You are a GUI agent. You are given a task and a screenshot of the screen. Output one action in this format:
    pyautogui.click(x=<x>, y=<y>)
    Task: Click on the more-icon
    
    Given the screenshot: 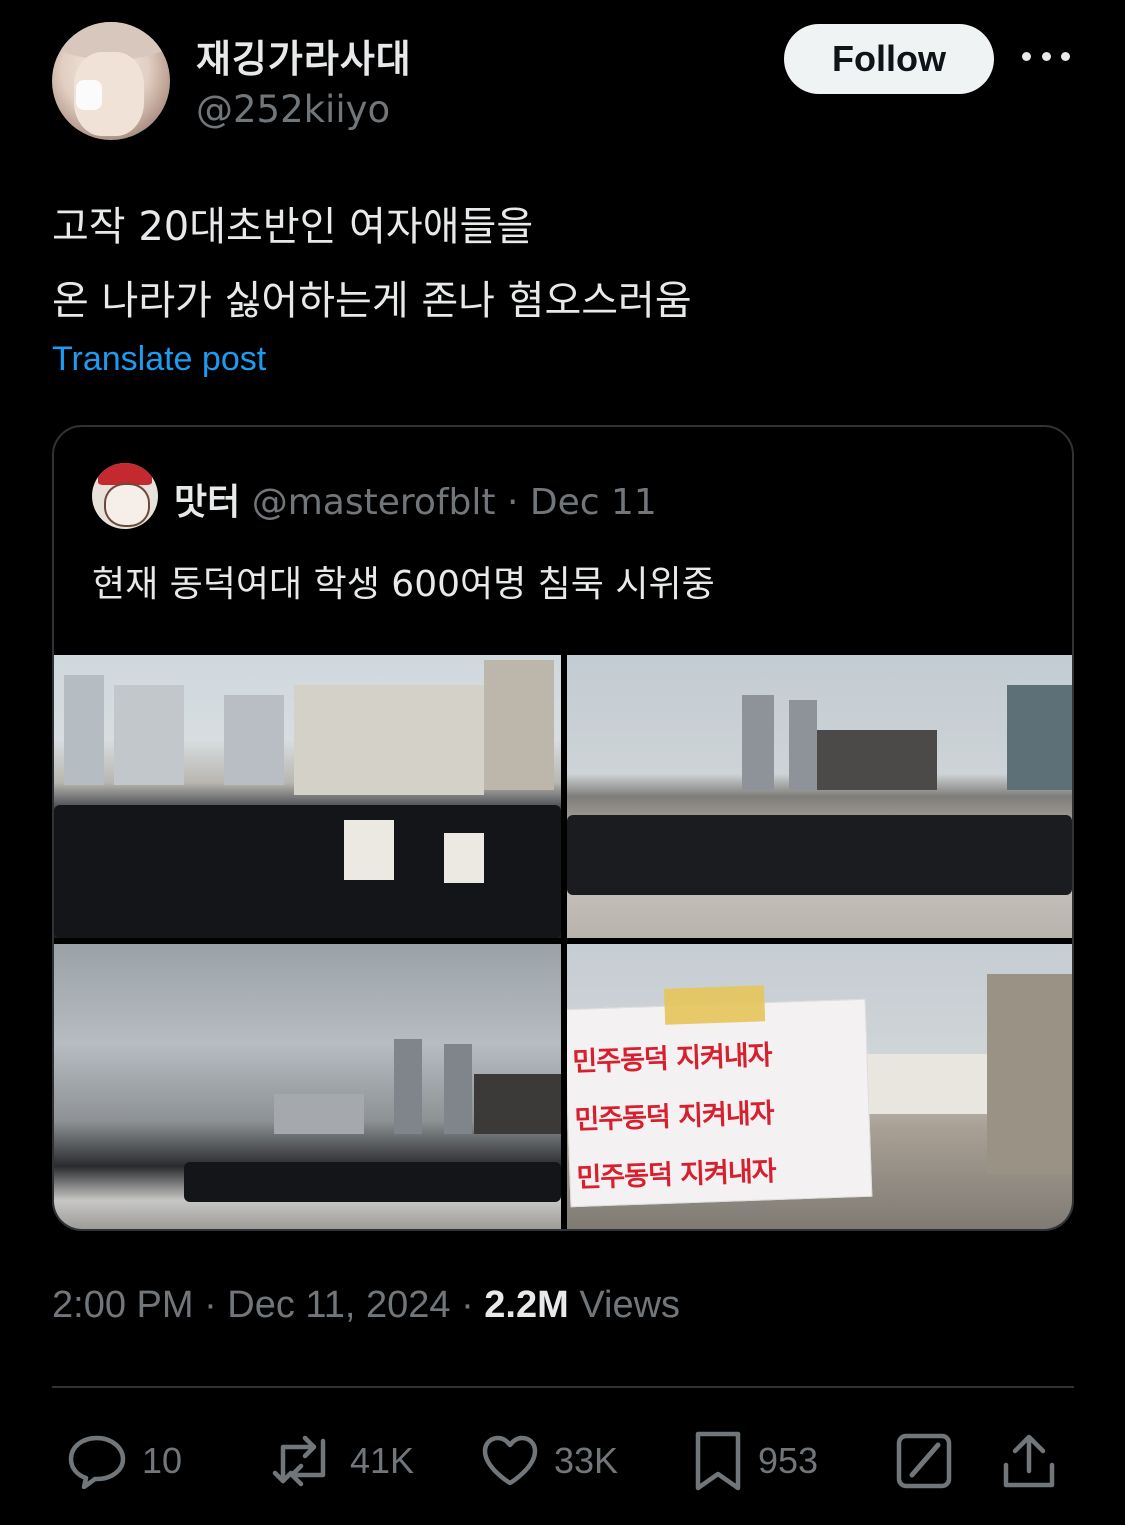 What is the action you would take?
    pyautogui.click(x=1046, y=56)
    